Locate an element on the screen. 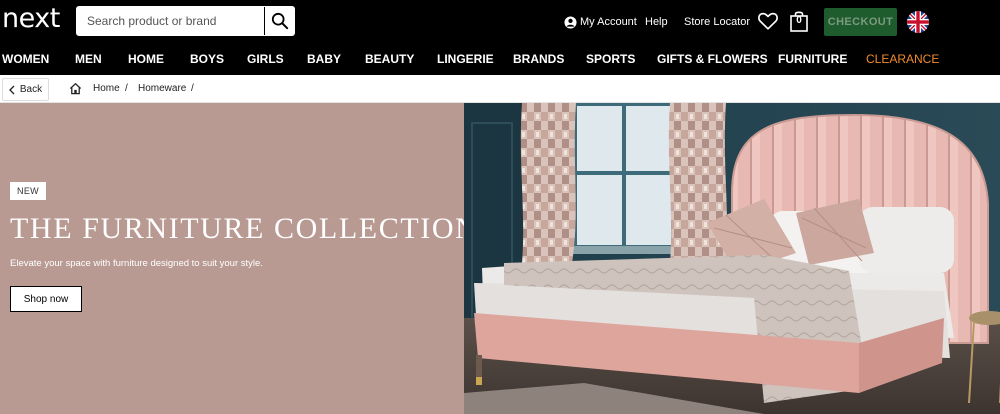 The width and height of the screenshot is (1000, 414). shop-now-button: Shop now is located at coordinates (46, 299).